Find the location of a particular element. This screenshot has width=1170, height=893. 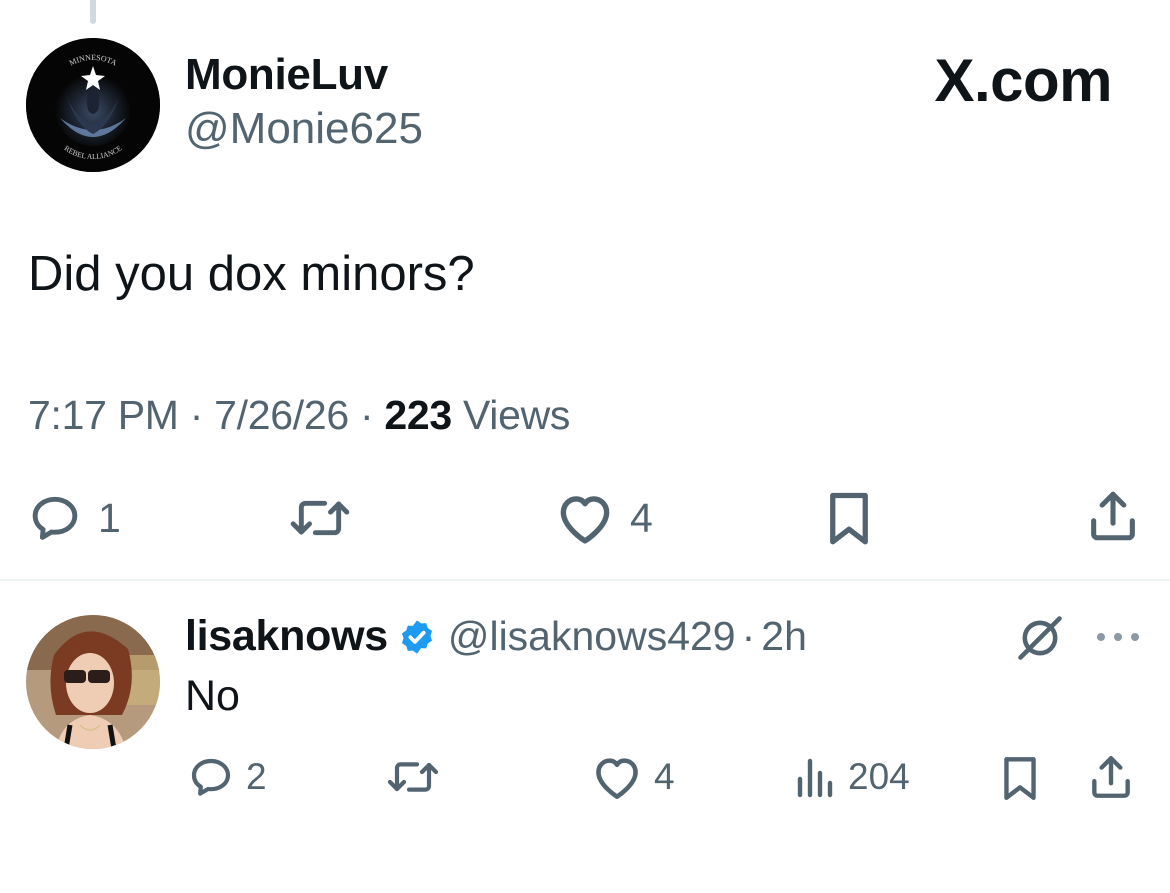

retweet-button is located at coordinates (327, 518).